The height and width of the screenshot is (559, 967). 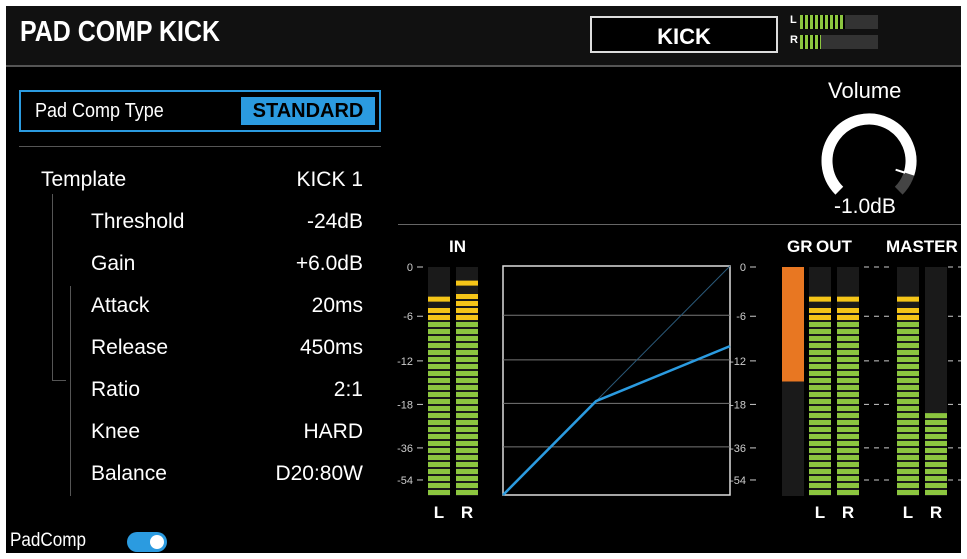 I want to click on in-meter-r-peak, so click(x=467, y=283).